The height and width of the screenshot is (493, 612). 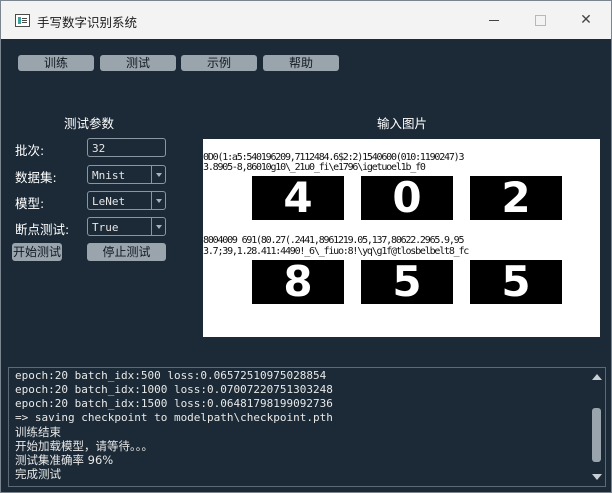 I want to click on model-value: LeNet, so click(x=109, y=201).